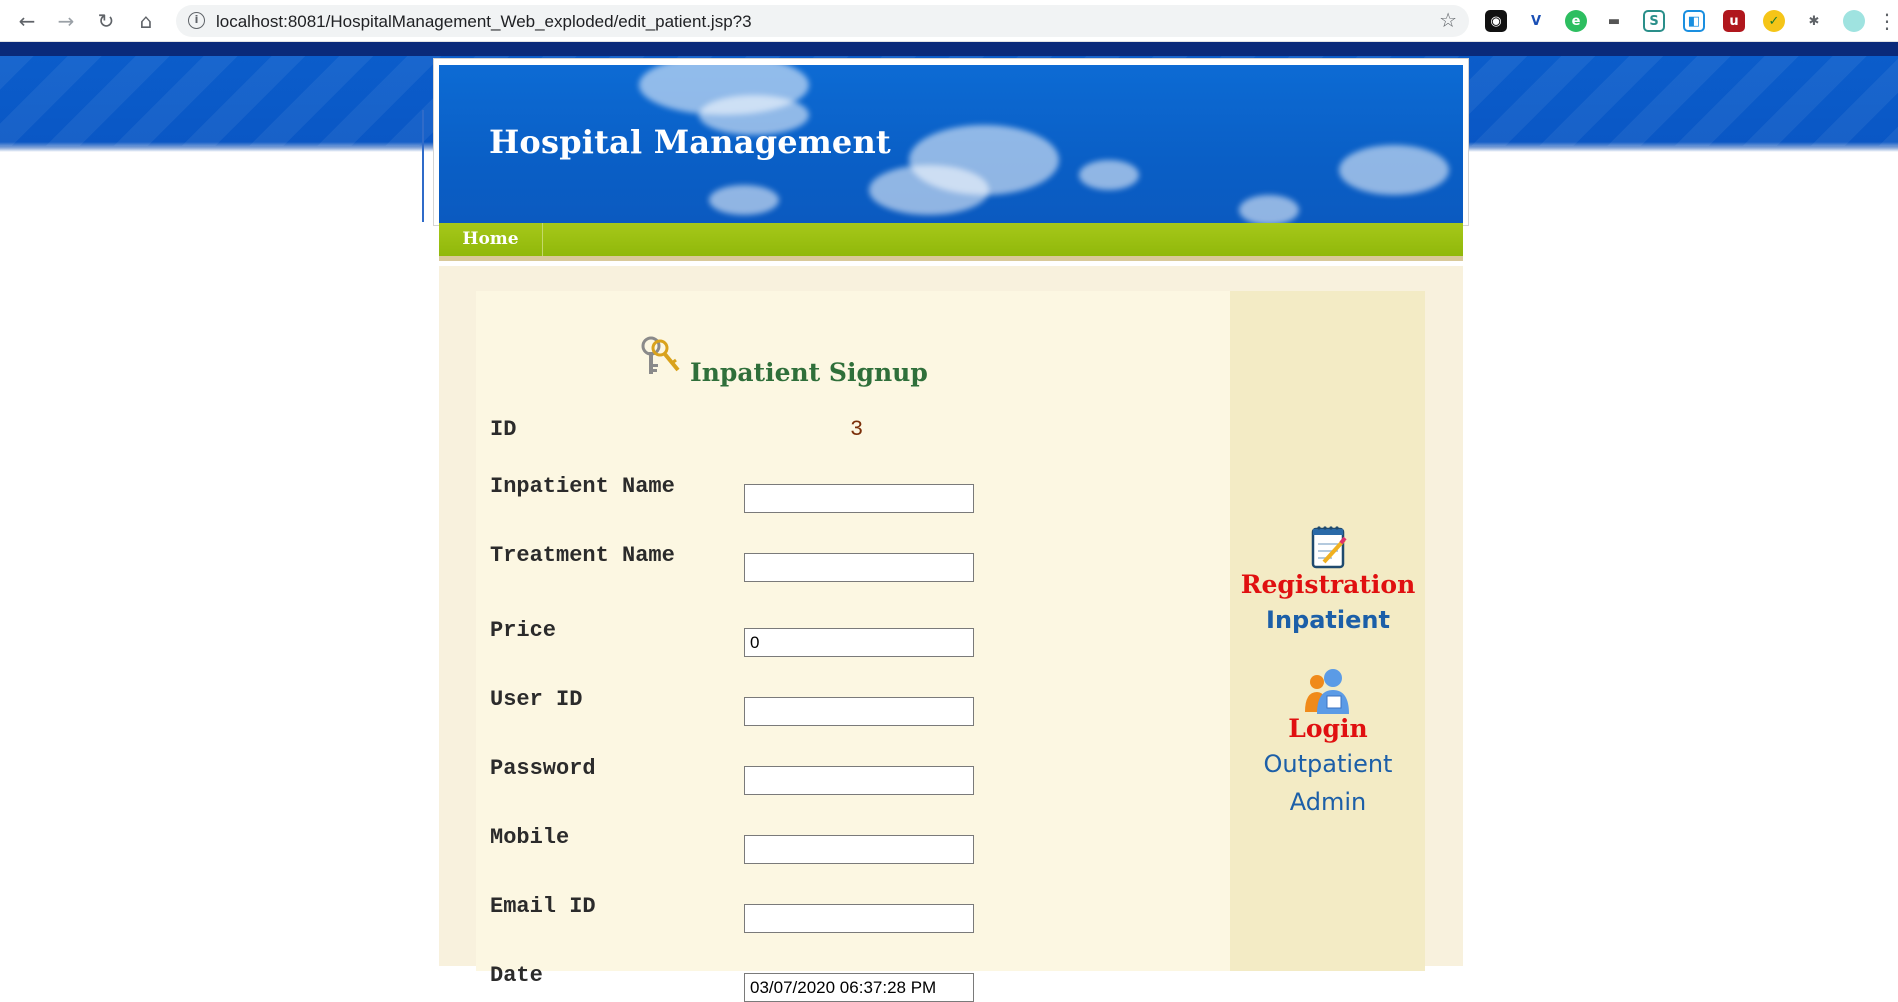 The width and height of the screenshot is (1898, 1002). Describe the element at coordinates (1654, 21) in the screenshot. I see `extension-s-icon: S` at that location.